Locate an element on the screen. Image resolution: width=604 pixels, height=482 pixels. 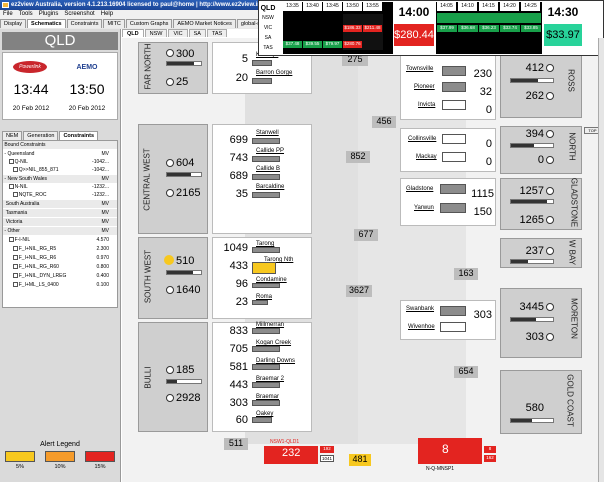
gen-name: Yarwun is located at coordinates (424, 208).